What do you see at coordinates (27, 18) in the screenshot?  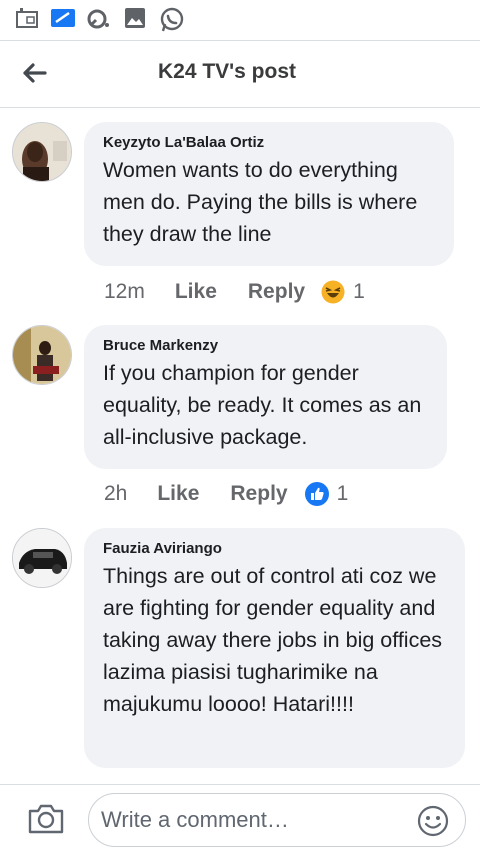 I see `calendar-icon` at bounding box center [27, 18].